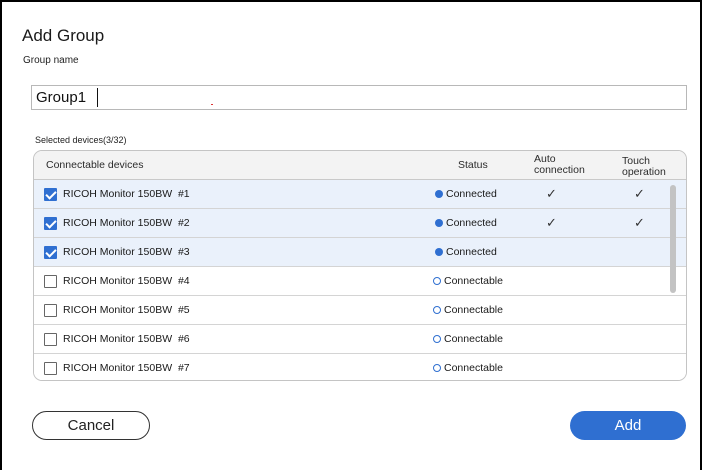 This screenshot has height=470, width=702. What do you see at coordinates (360, 339) in the screenshot?
I see `table-row: RICOH Monitor 150BW #6 Connectable` at bounding box center [360, 339].